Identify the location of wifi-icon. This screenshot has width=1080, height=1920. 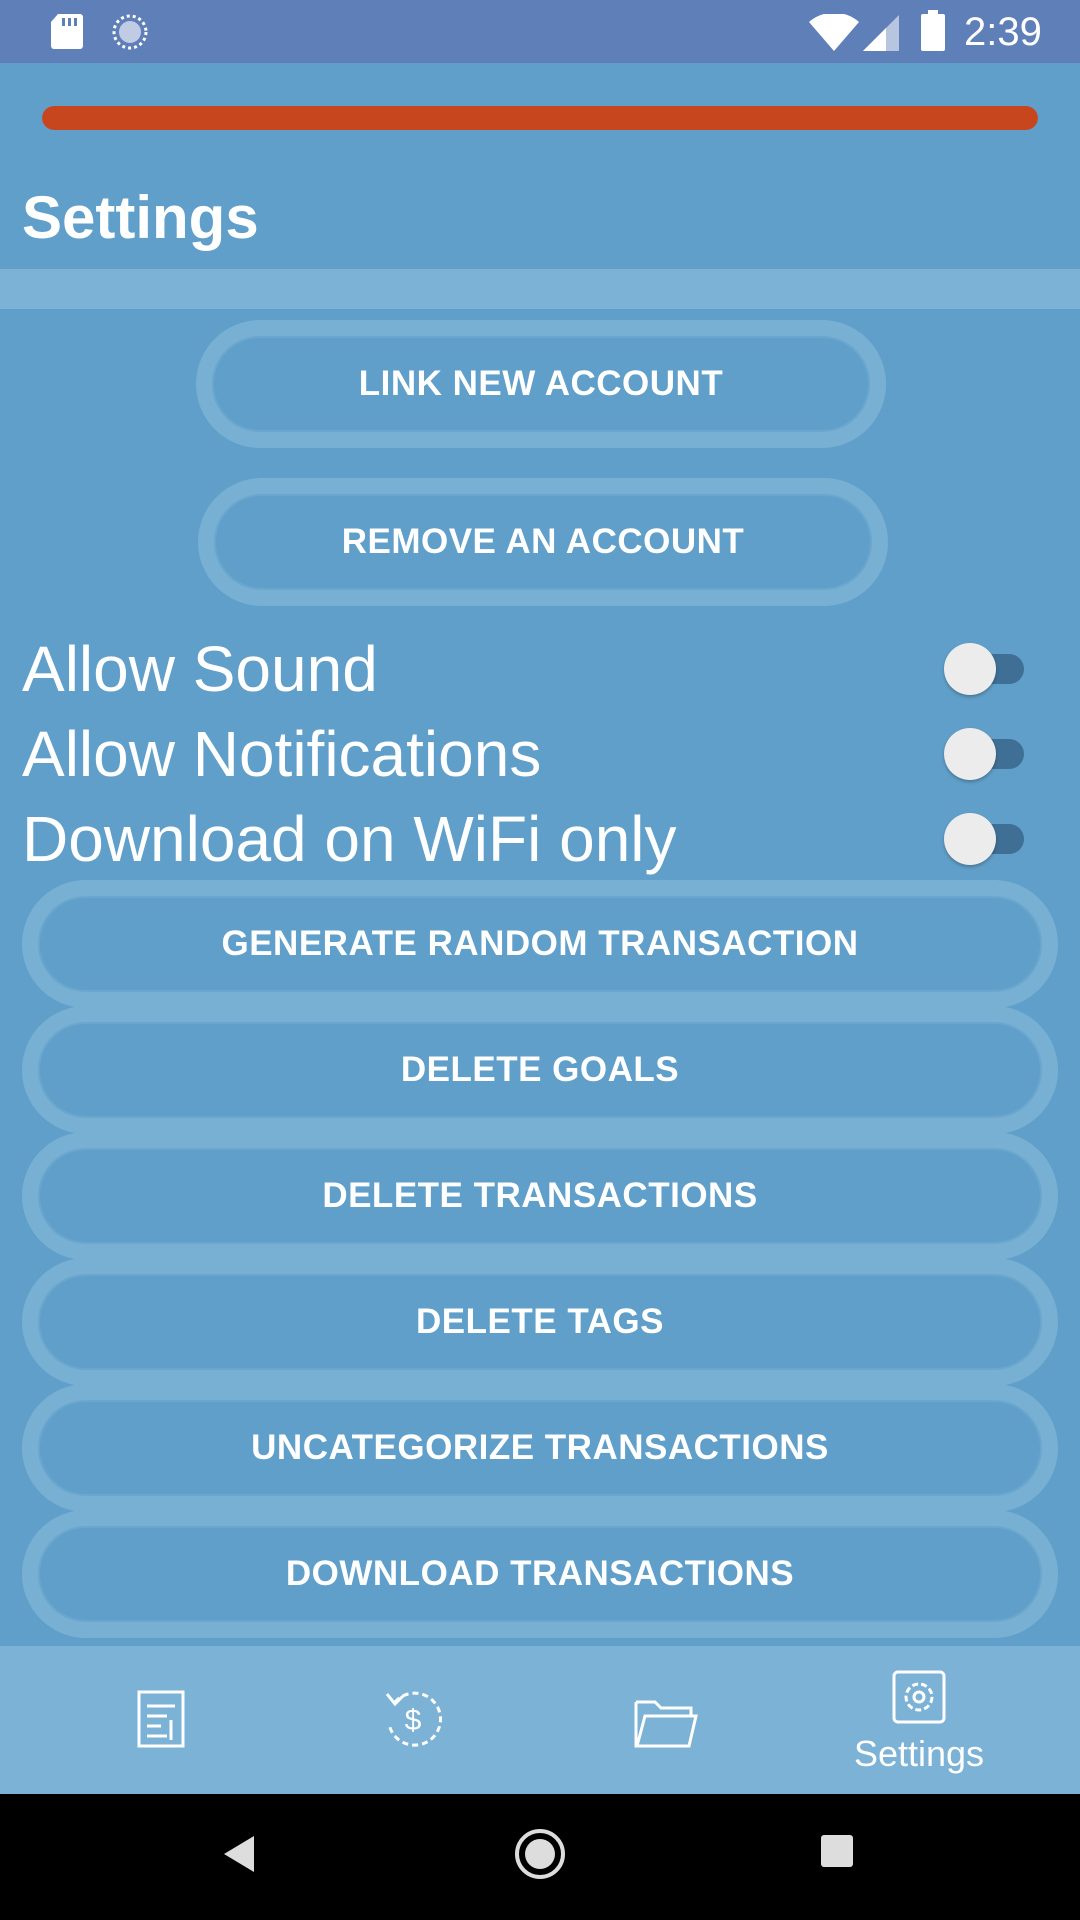
(834, 32).